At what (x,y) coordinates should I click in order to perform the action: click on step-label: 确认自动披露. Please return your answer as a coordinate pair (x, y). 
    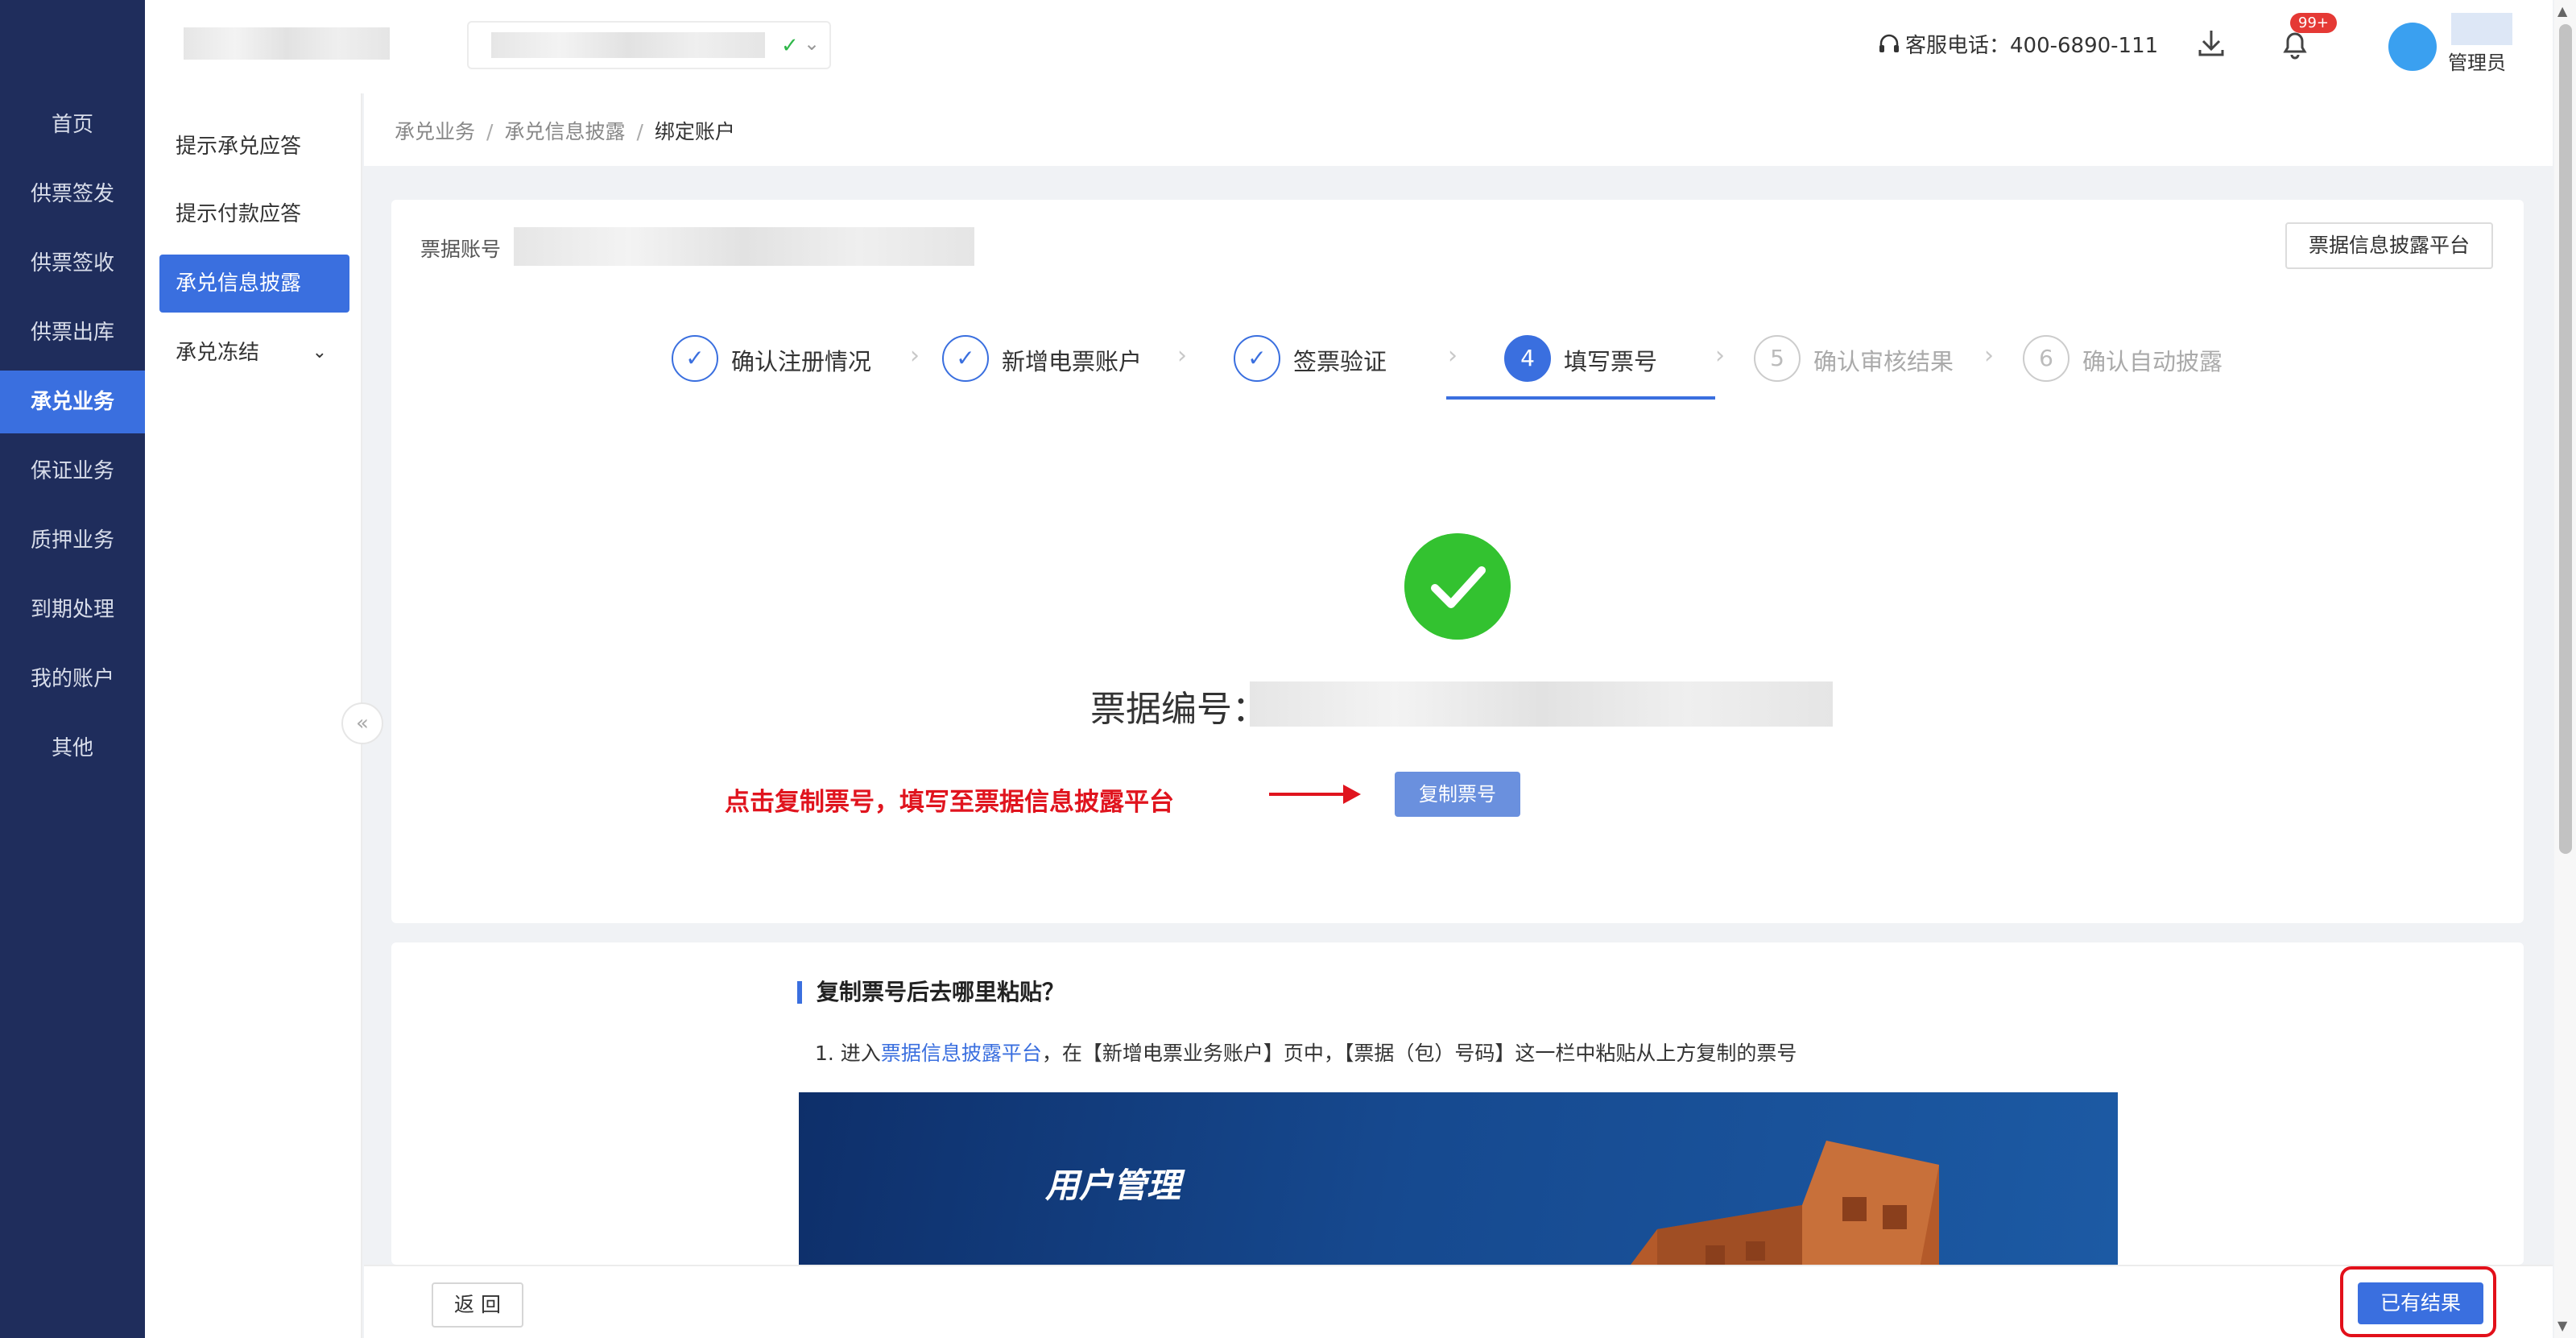
    Looking at the image, I should click on (2152, 361).